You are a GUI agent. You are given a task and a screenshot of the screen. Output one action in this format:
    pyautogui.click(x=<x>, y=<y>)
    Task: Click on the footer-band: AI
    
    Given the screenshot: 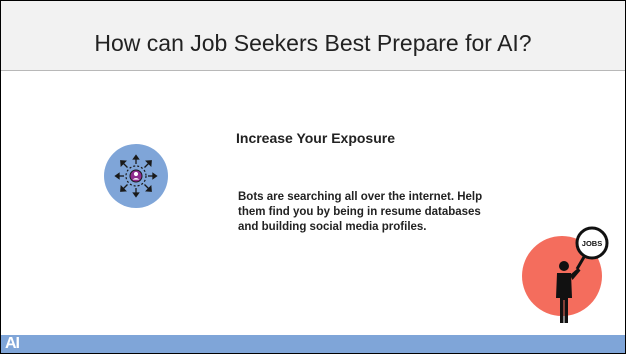 What is the action you would take?
    pyautogui.click(x=313, y=344)
    